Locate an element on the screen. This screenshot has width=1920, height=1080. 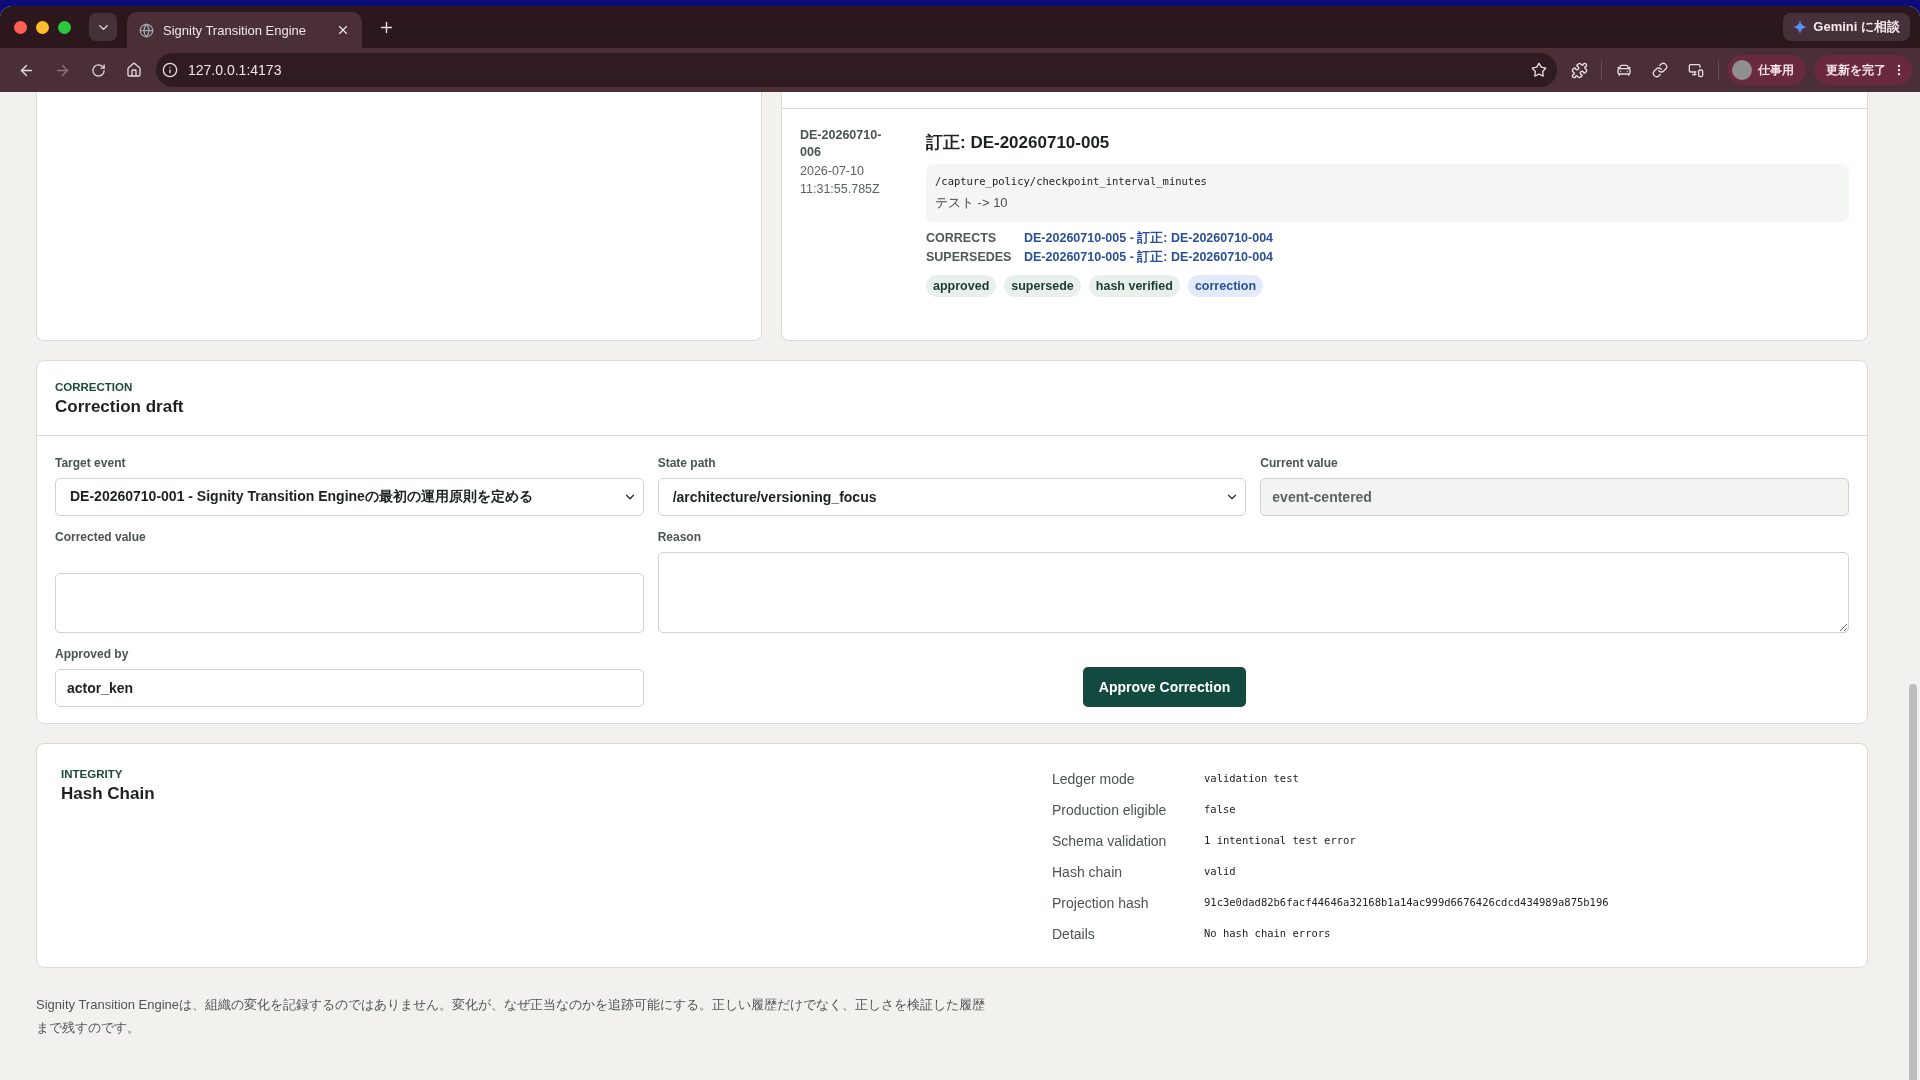
row-label: Details is located at coordinates (1074, 934).